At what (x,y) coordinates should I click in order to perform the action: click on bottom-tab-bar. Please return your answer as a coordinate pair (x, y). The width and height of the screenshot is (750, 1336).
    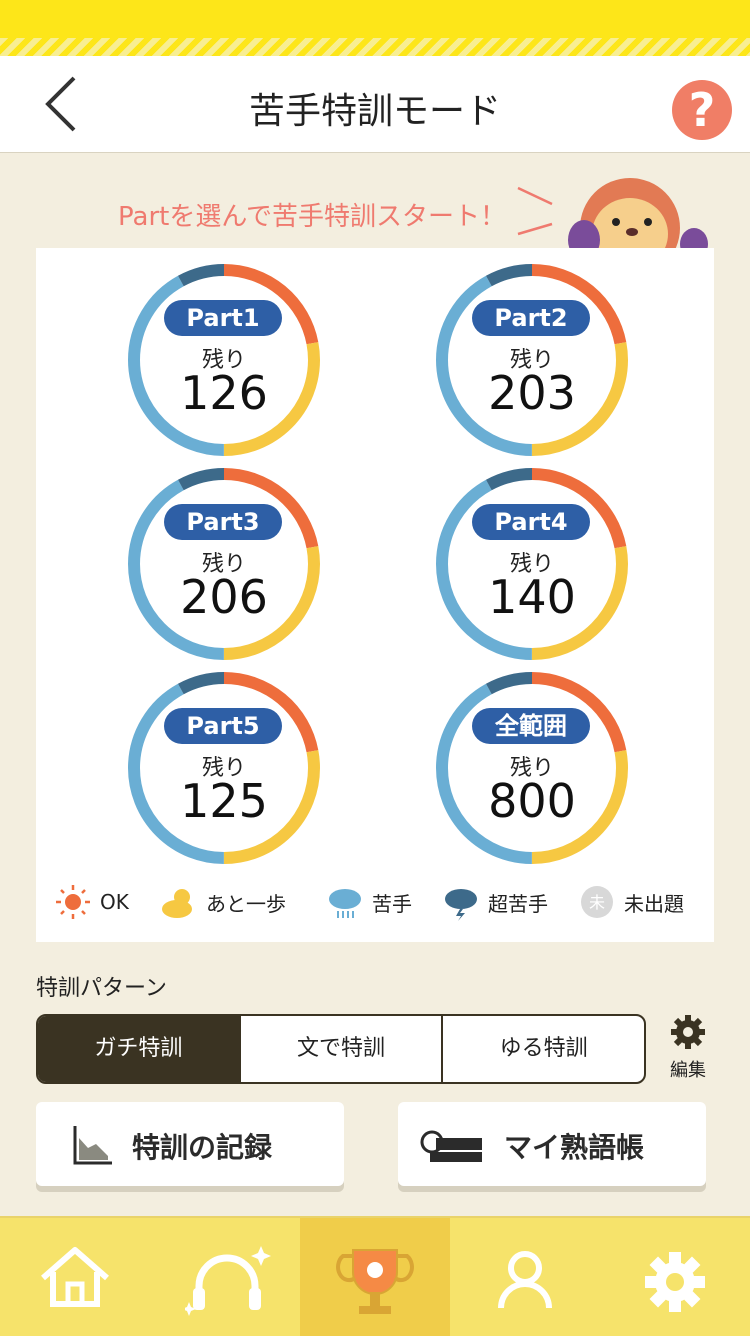
    Looking at the image, I should click on (375, 1276).